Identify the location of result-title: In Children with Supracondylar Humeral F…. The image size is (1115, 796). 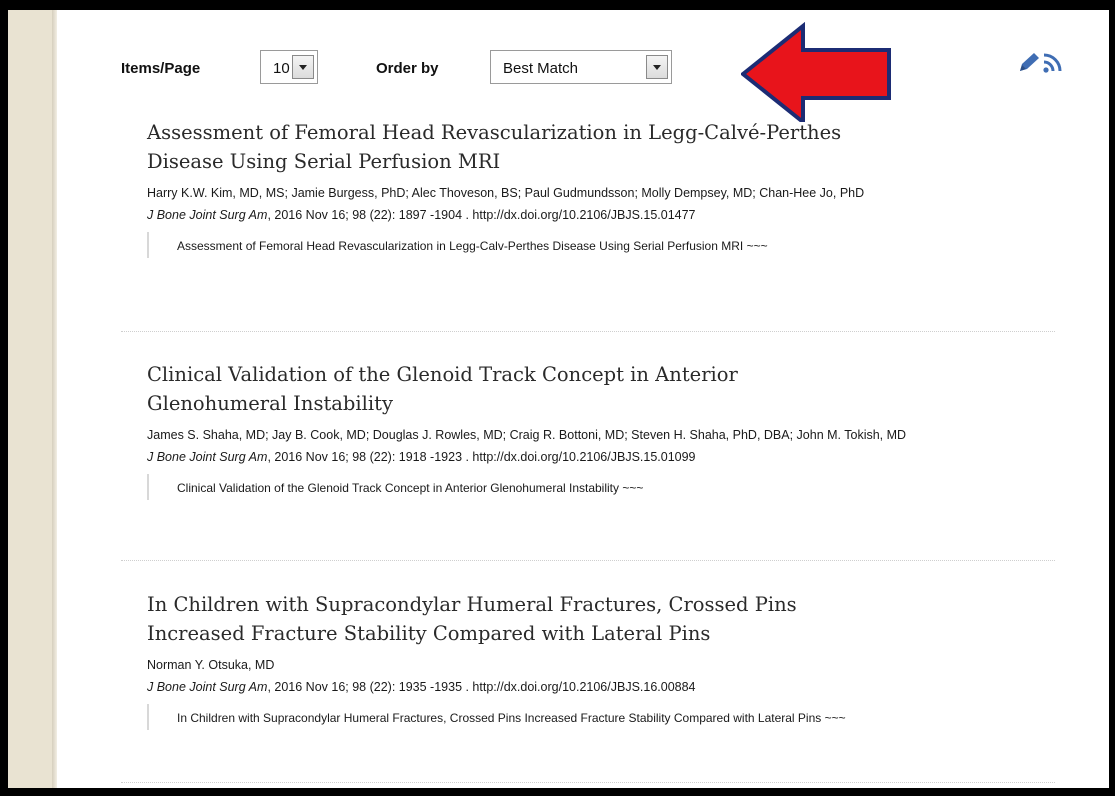
(597, 619).